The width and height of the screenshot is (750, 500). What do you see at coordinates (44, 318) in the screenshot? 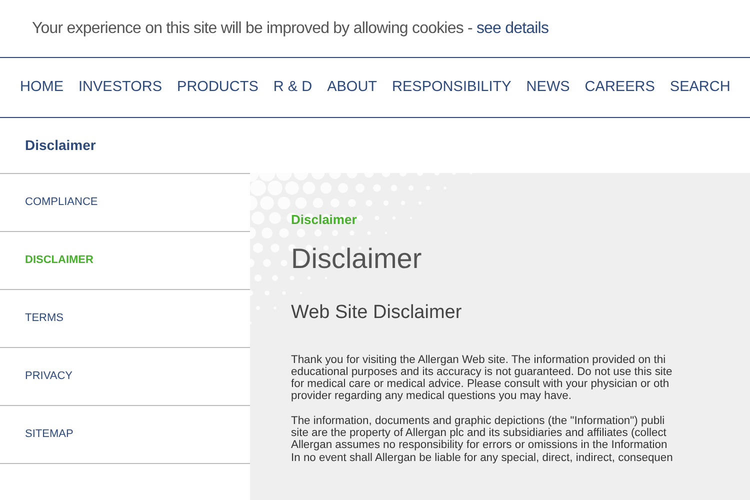
I see `sidebar-link: TERMS` at bounding box center [44, 318].